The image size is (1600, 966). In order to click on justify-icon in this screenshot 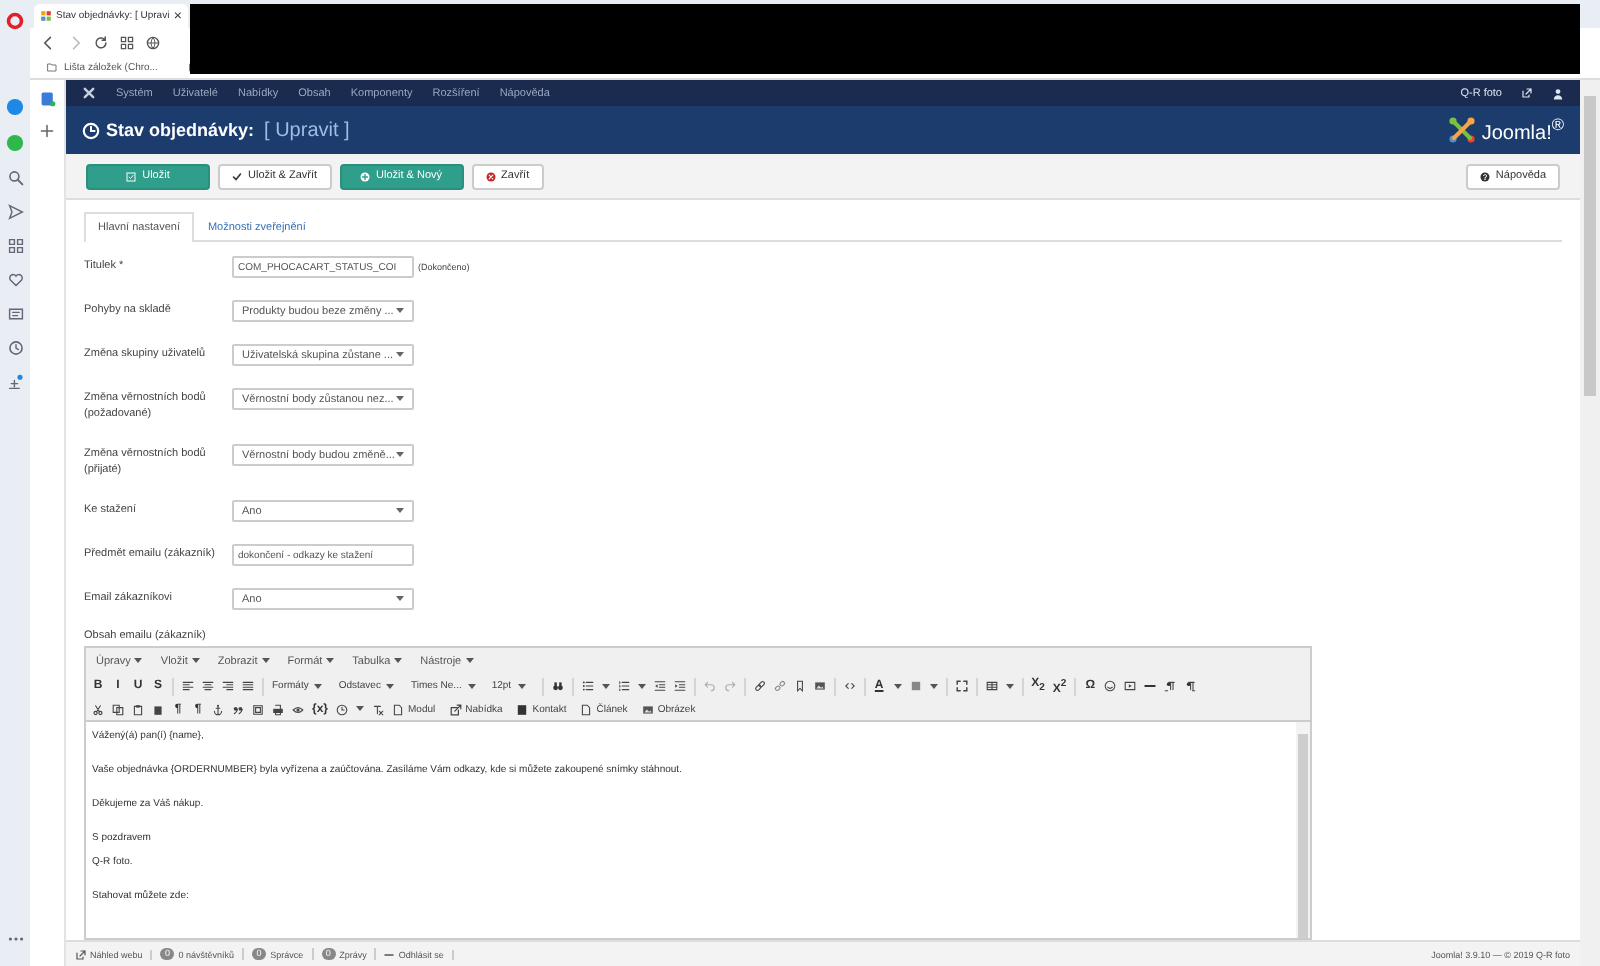, I will do `click(248, 686)`.